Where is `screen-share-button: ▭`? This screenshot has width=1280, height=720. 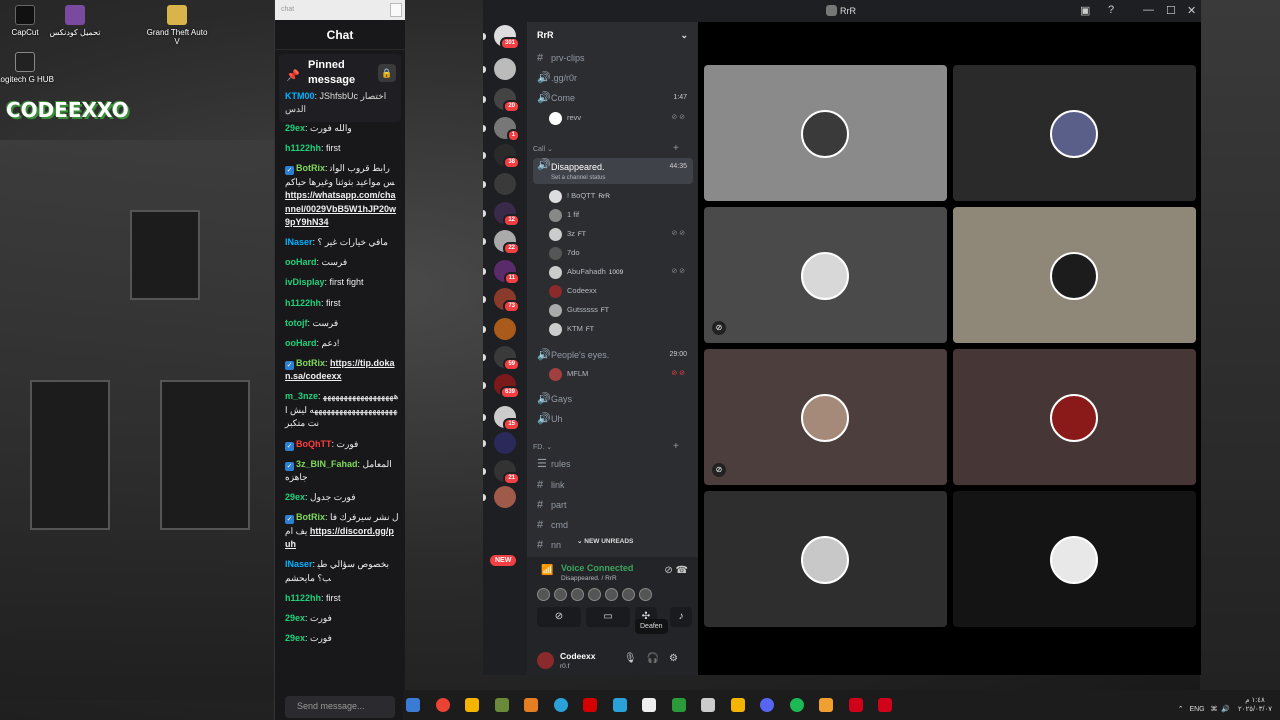 screen-share-button: ▭ is located at coordinates (608, 617).